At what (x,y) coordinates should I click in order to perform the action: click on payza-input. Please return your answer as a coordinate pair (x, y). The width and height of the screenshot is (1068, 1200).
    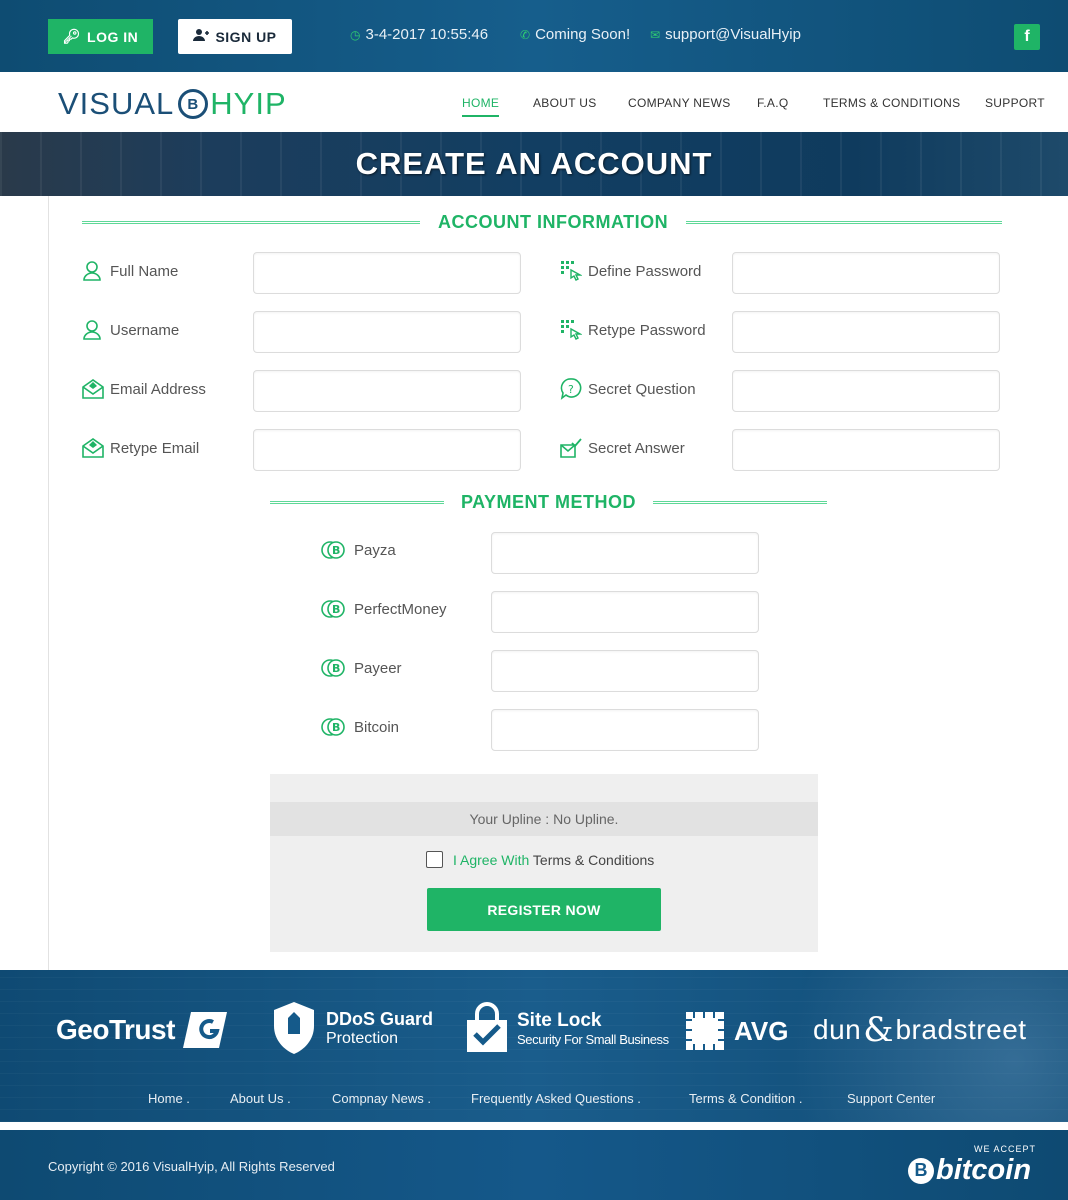
    Looking at the image, I should click on (625, 553).